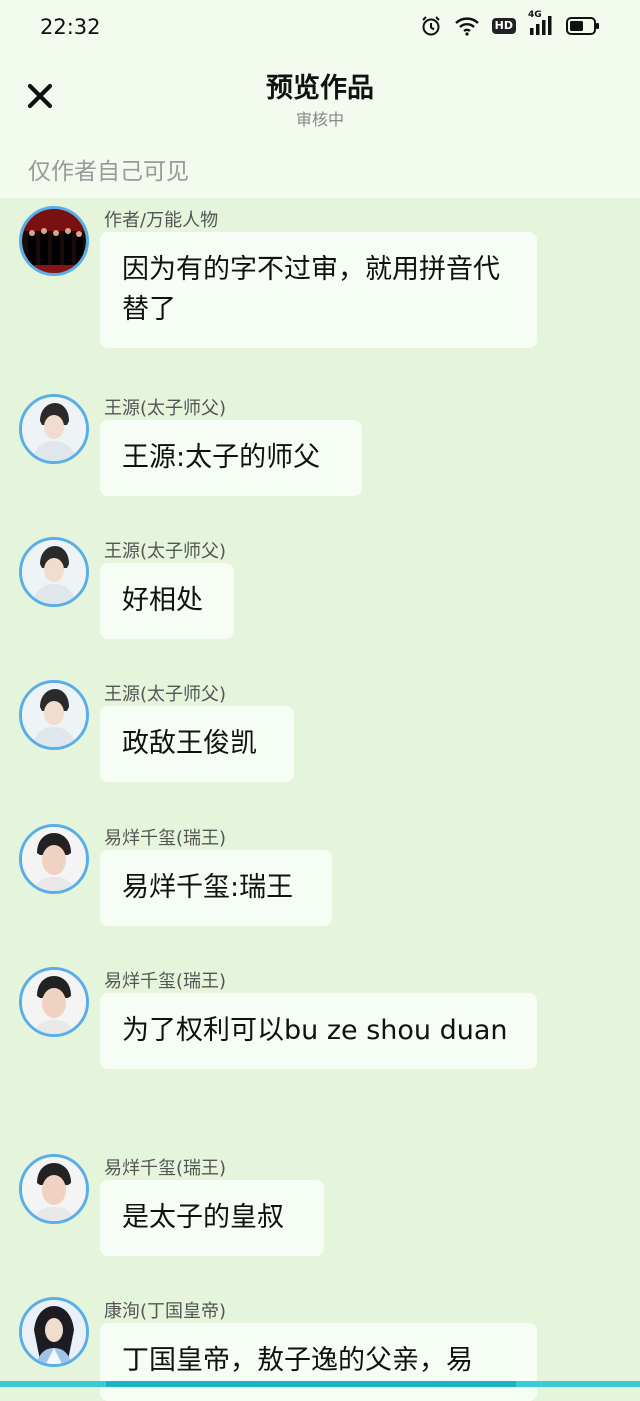 The image size is (640, 1401). I want to click on message-bubble: 丁国皇帝，敖子逸的父亲，易, so click(318, 1362).